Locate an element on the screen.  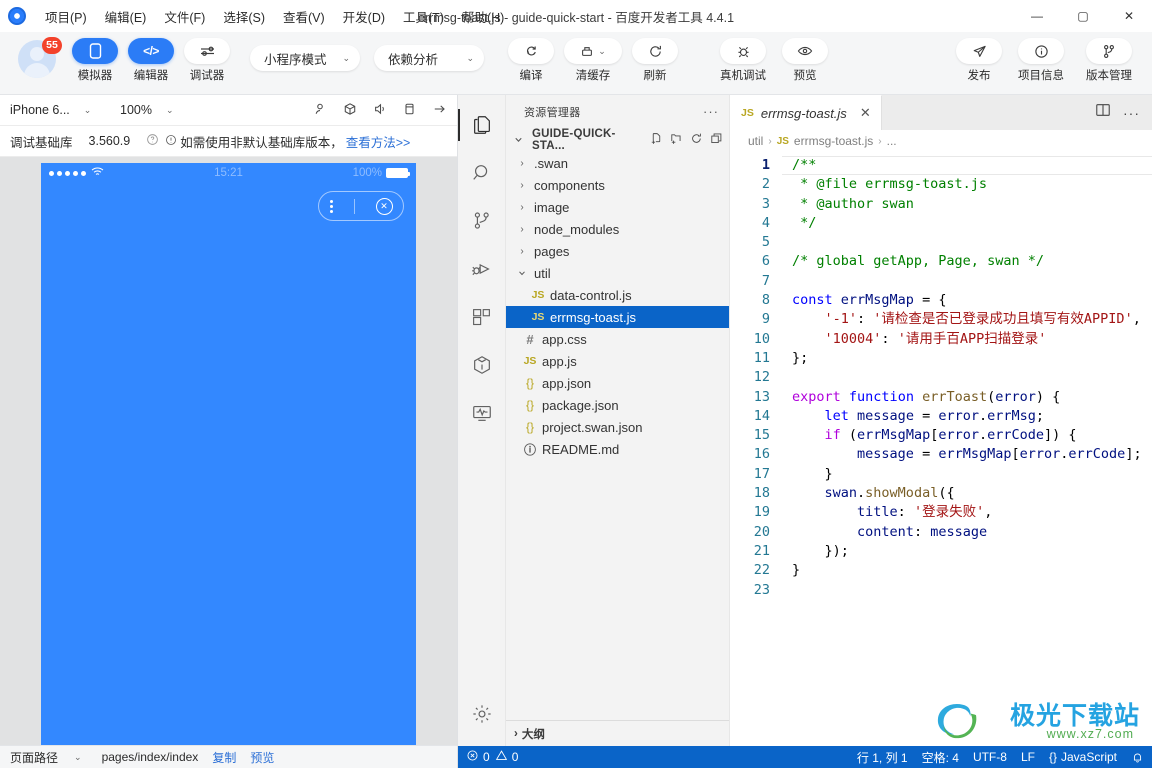
code-line: /* global getApp, Page, swan */ is located at coordinates (972, 261).